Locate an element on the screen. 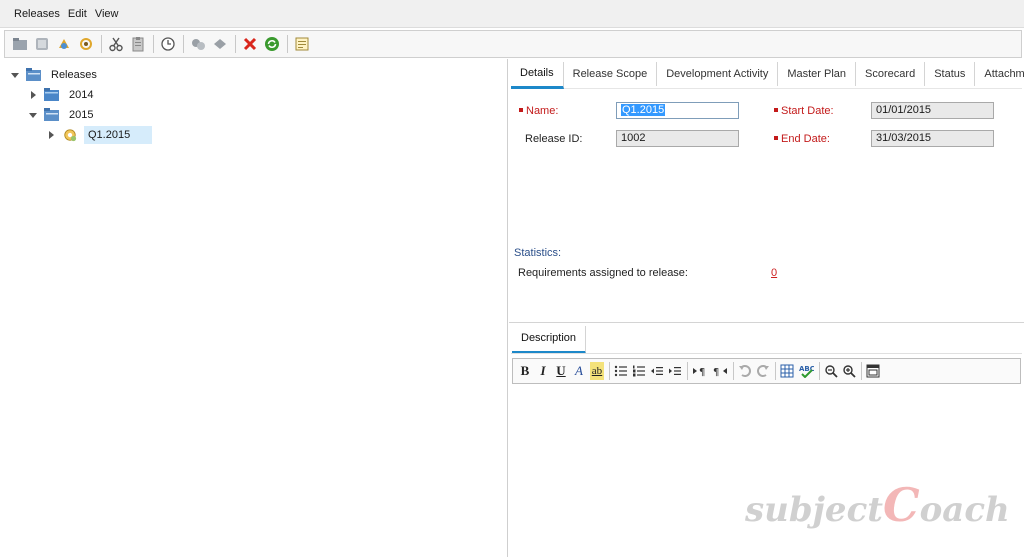 This screenshot has width=1024, height=557. paste-icon is located at coordinates (138, 44).